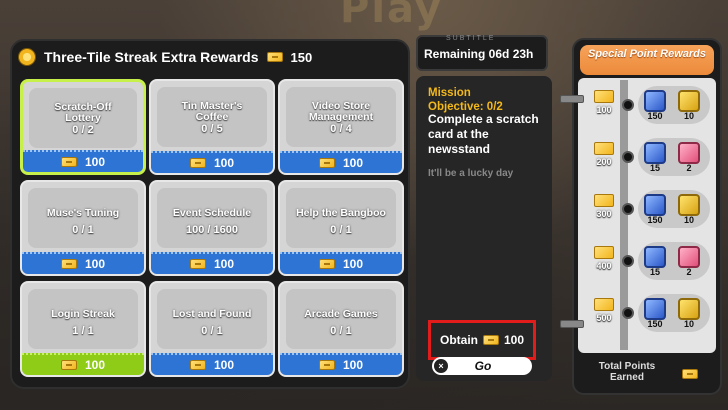  I want to click on milestone-points: 500, so click(604, 318).